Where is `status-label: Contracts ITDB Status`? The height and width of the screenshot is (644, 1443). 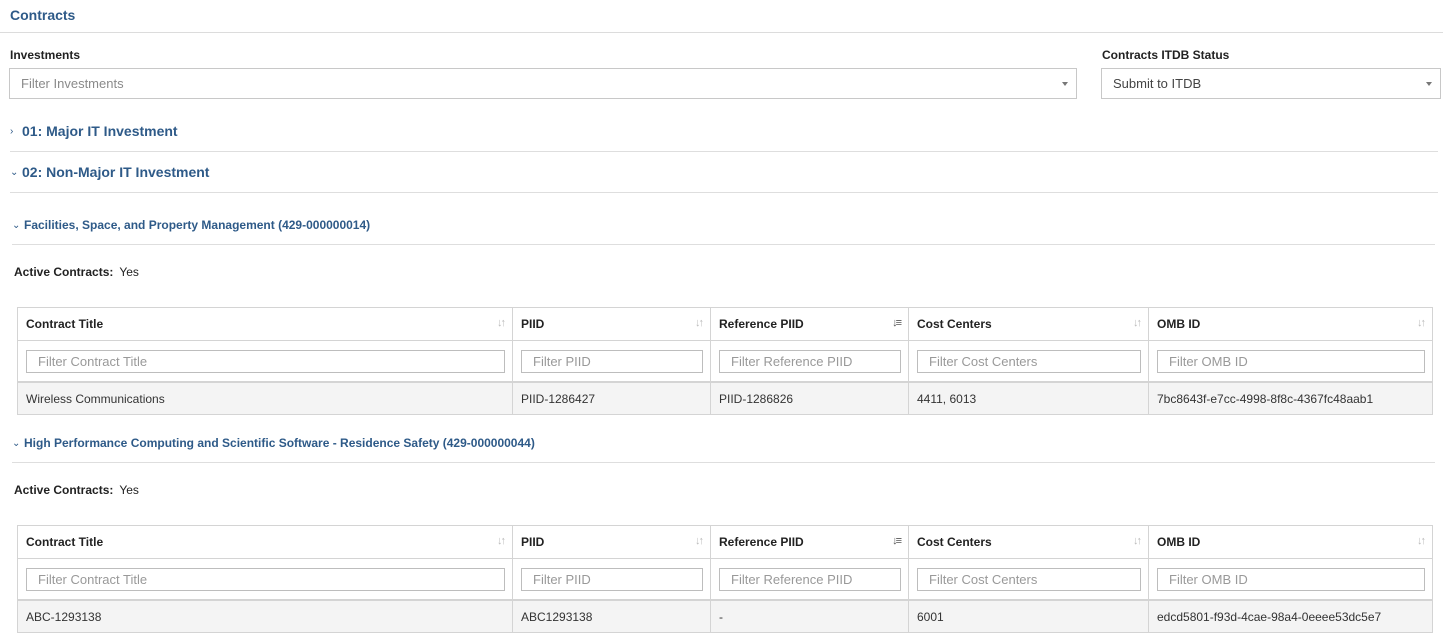
status-label: Contracts ITDB Status is located at coordinates (1166, 55).